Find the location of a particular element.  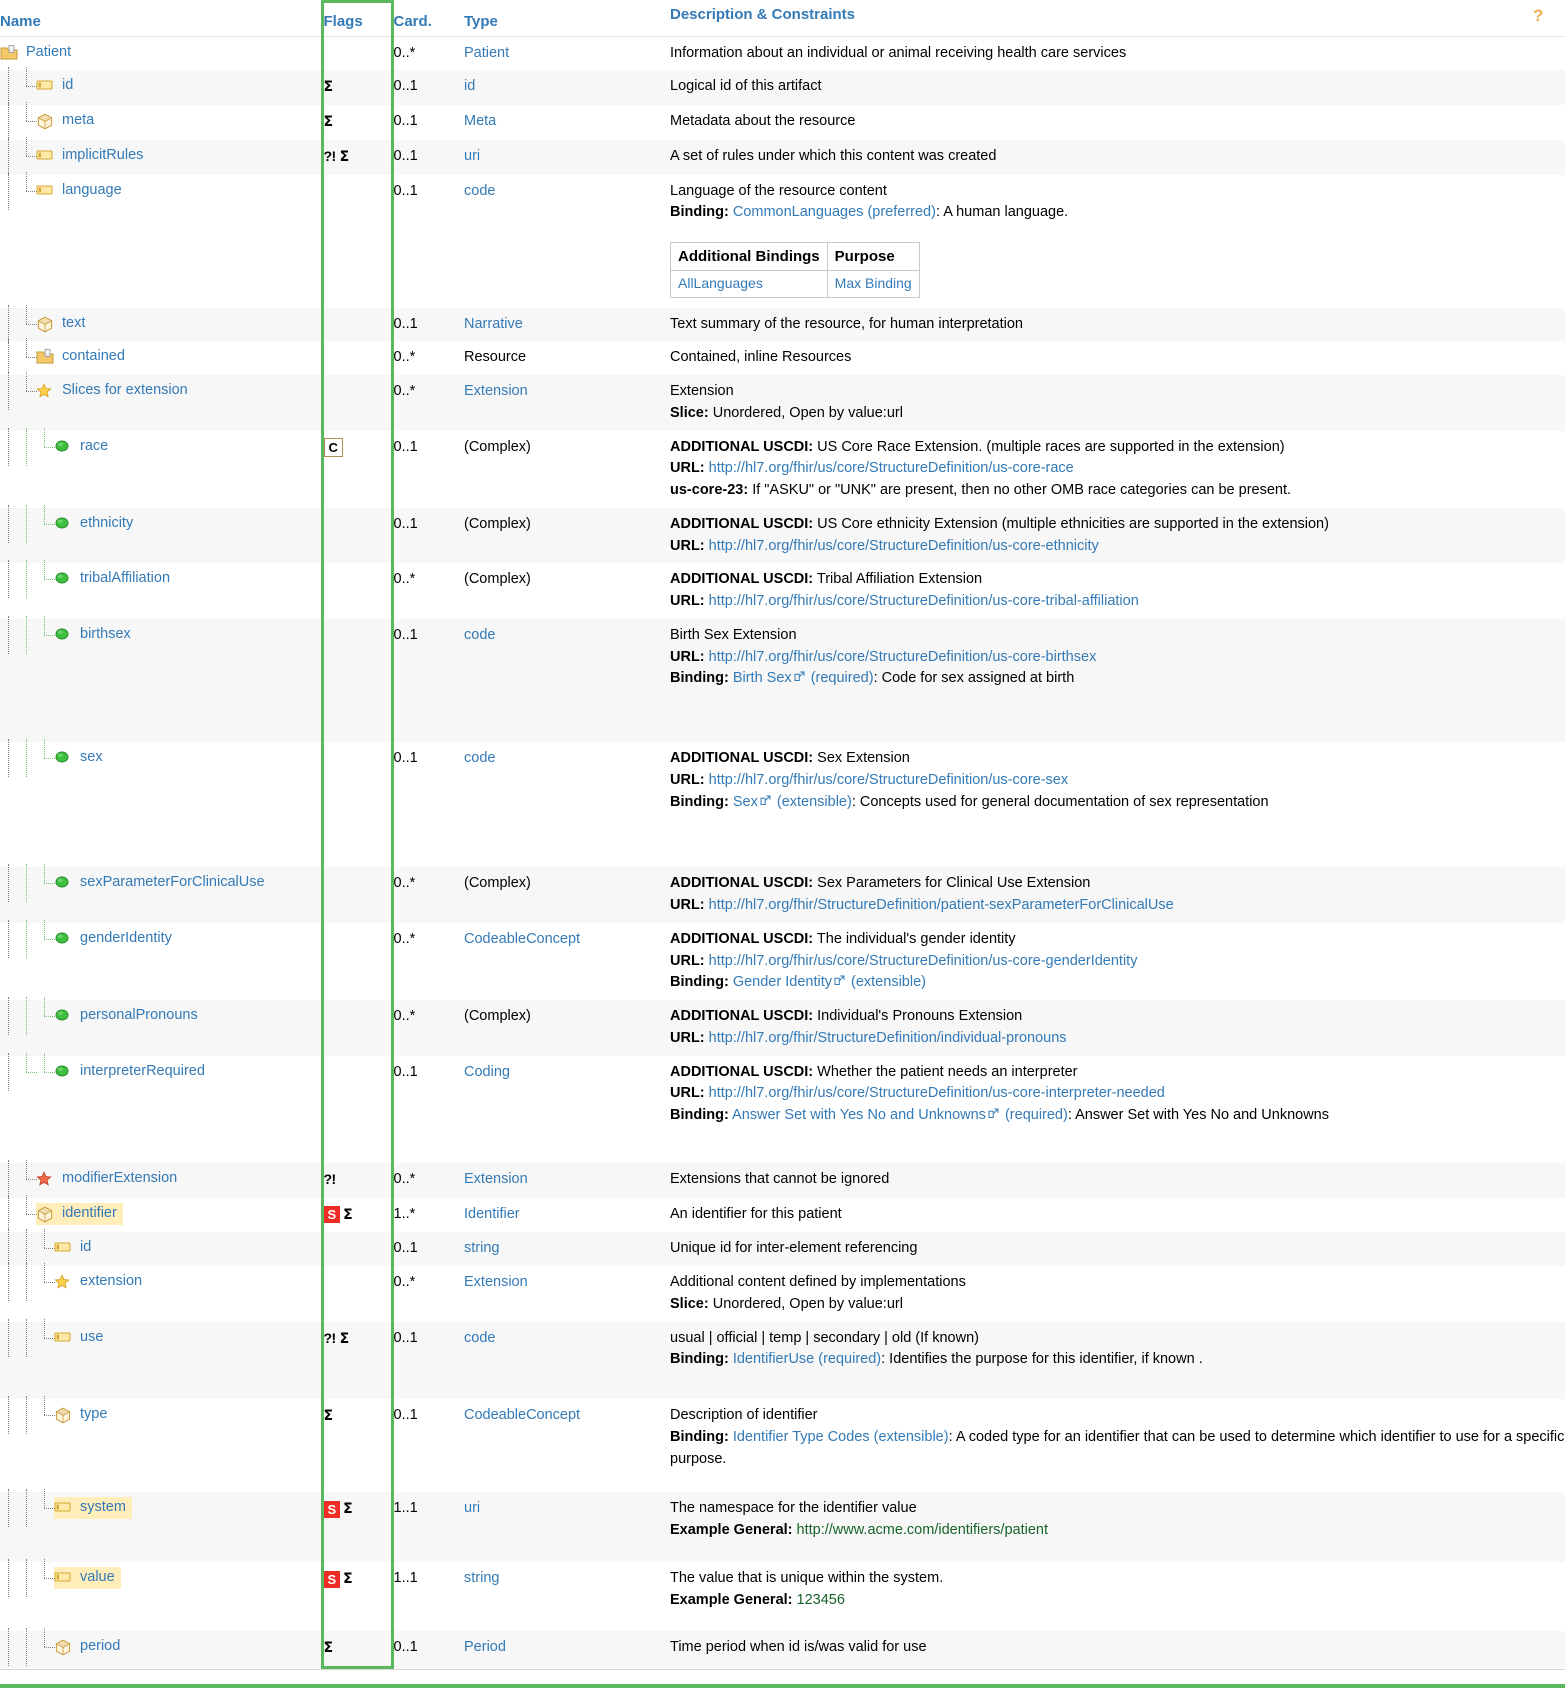

element-name-link: modifierExtension is located at coordinates (119, 1179).